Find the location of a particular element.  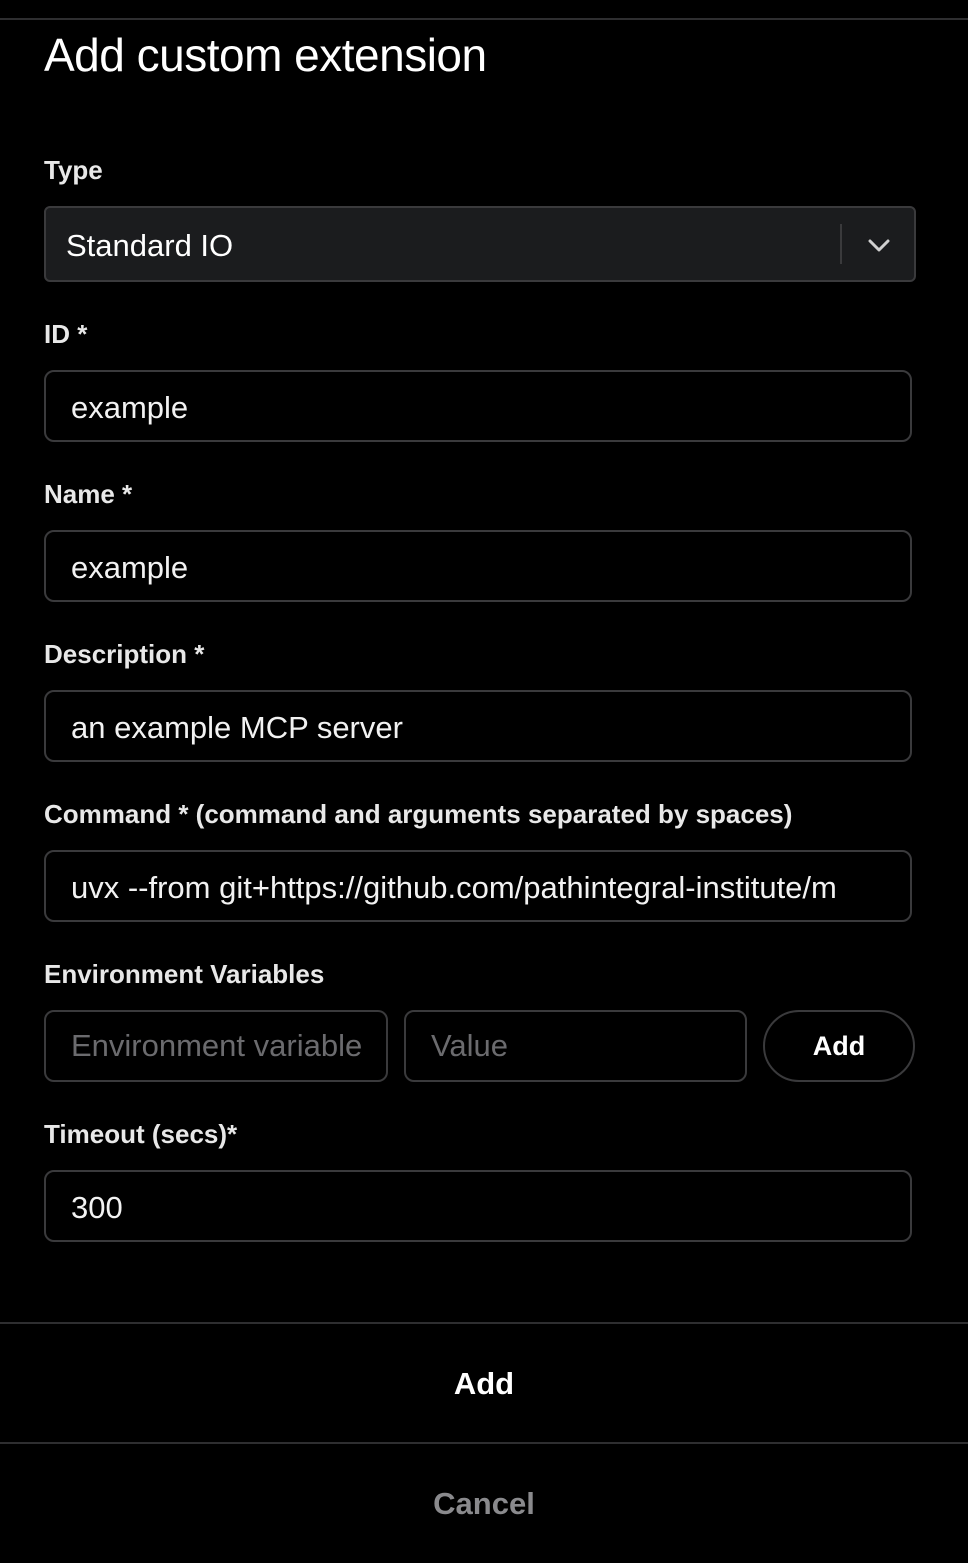

description-field-value: an example MCP server is located at coordinates (237, 727).